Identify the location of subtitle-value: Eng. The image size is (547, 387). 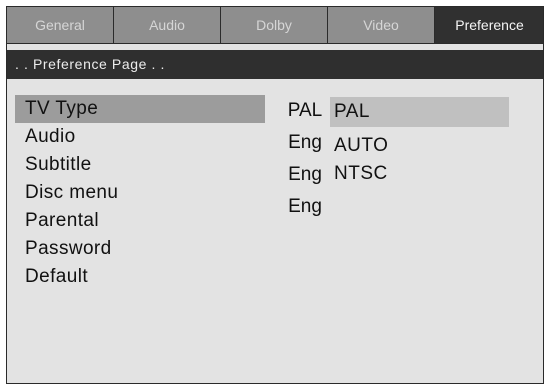
(305, 174).